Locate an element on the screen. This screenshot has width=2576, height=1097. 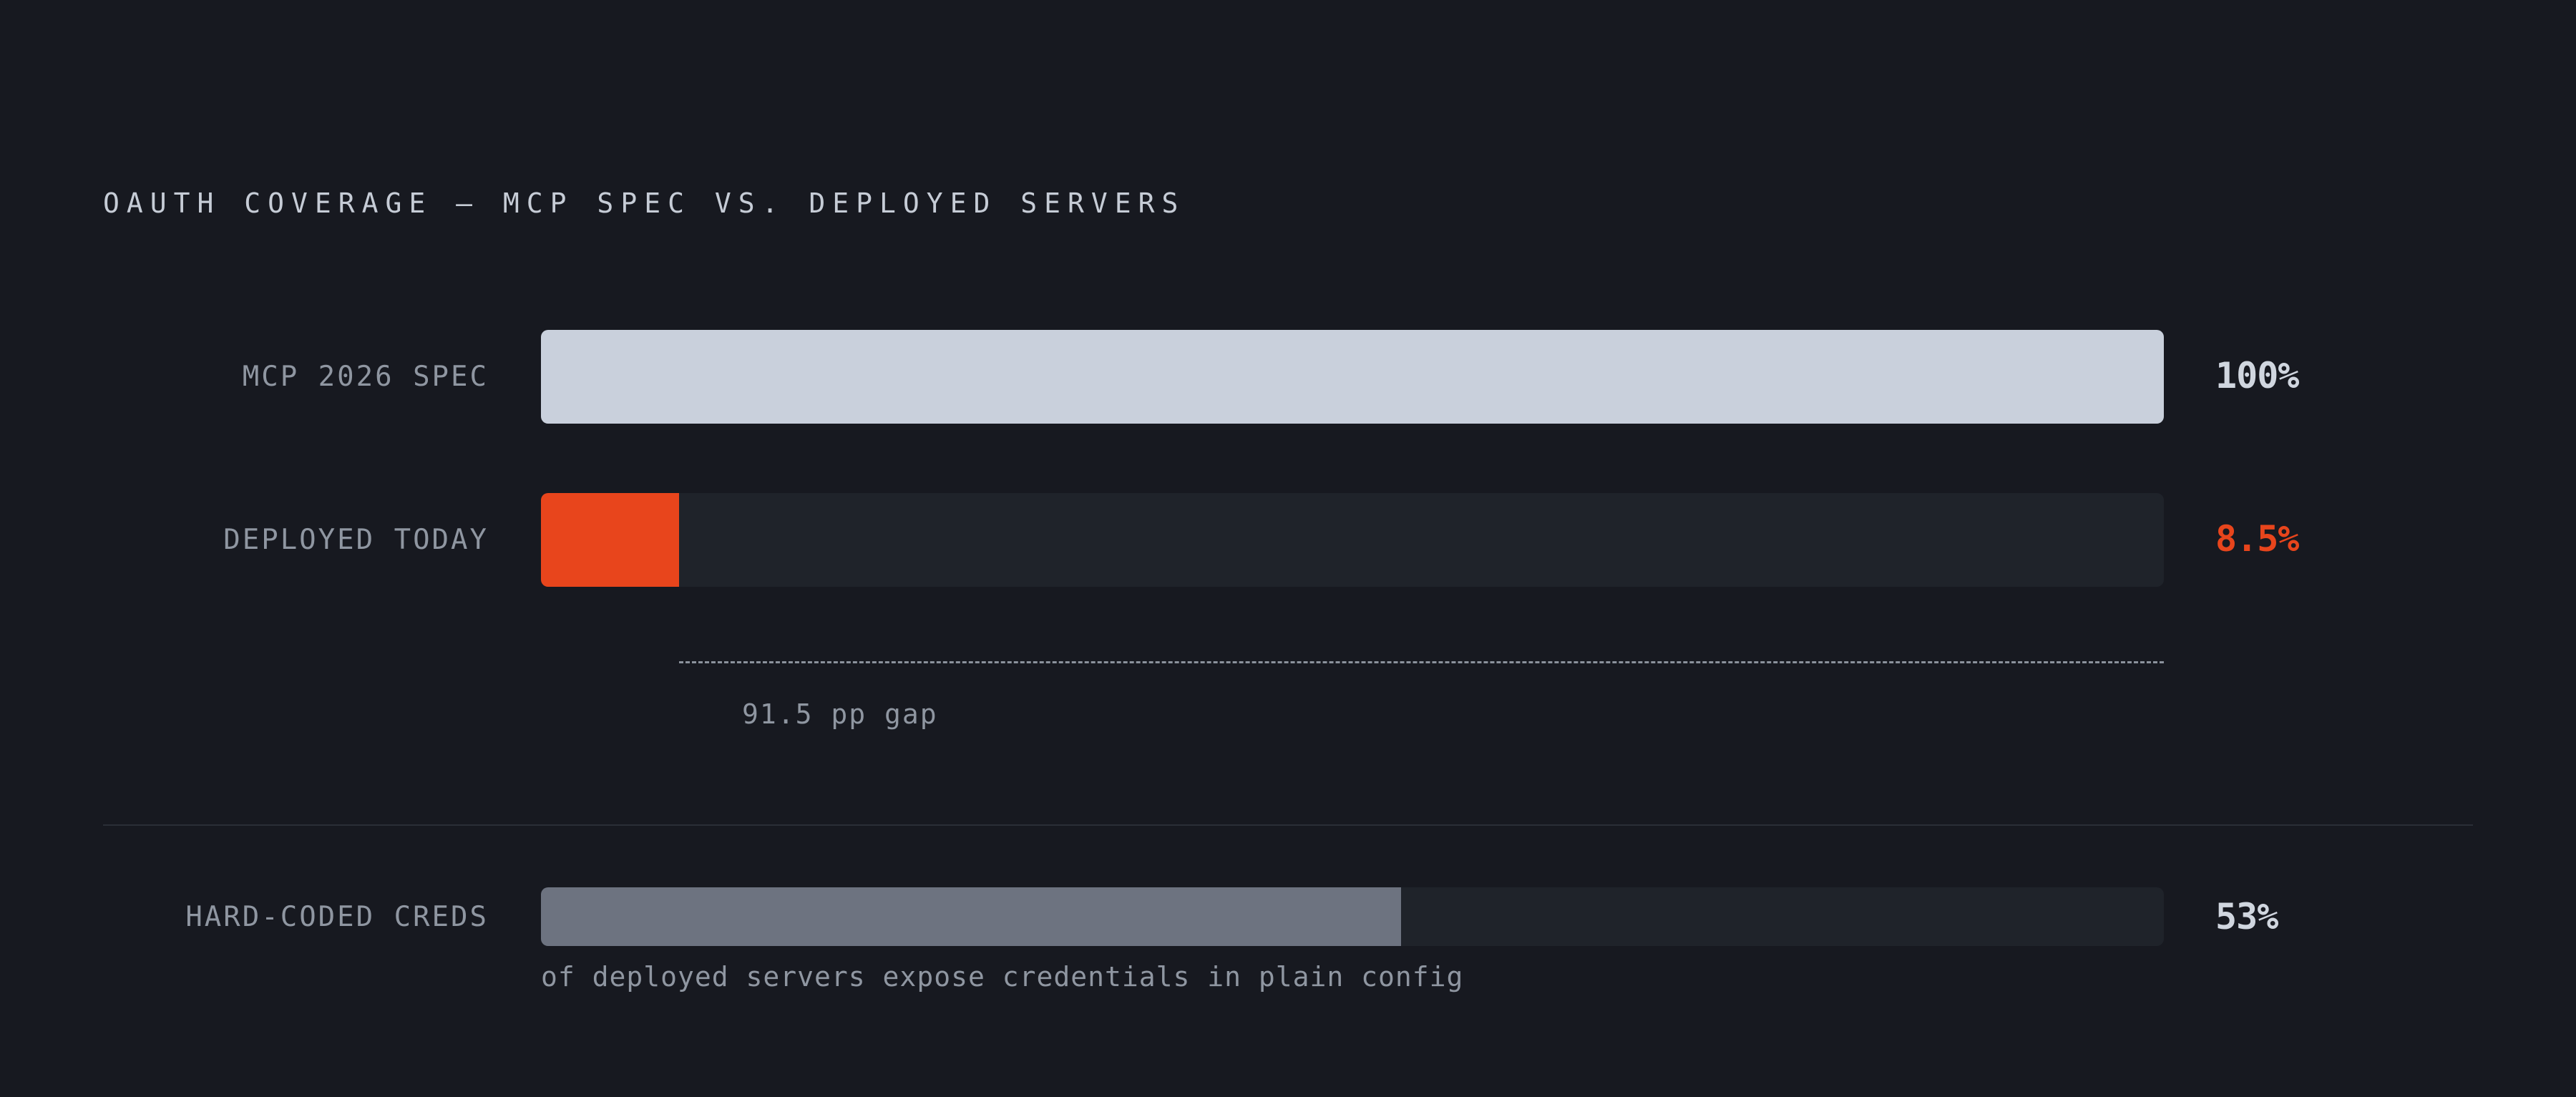
bar-track-deployed is located at coordinates (1352, 540).